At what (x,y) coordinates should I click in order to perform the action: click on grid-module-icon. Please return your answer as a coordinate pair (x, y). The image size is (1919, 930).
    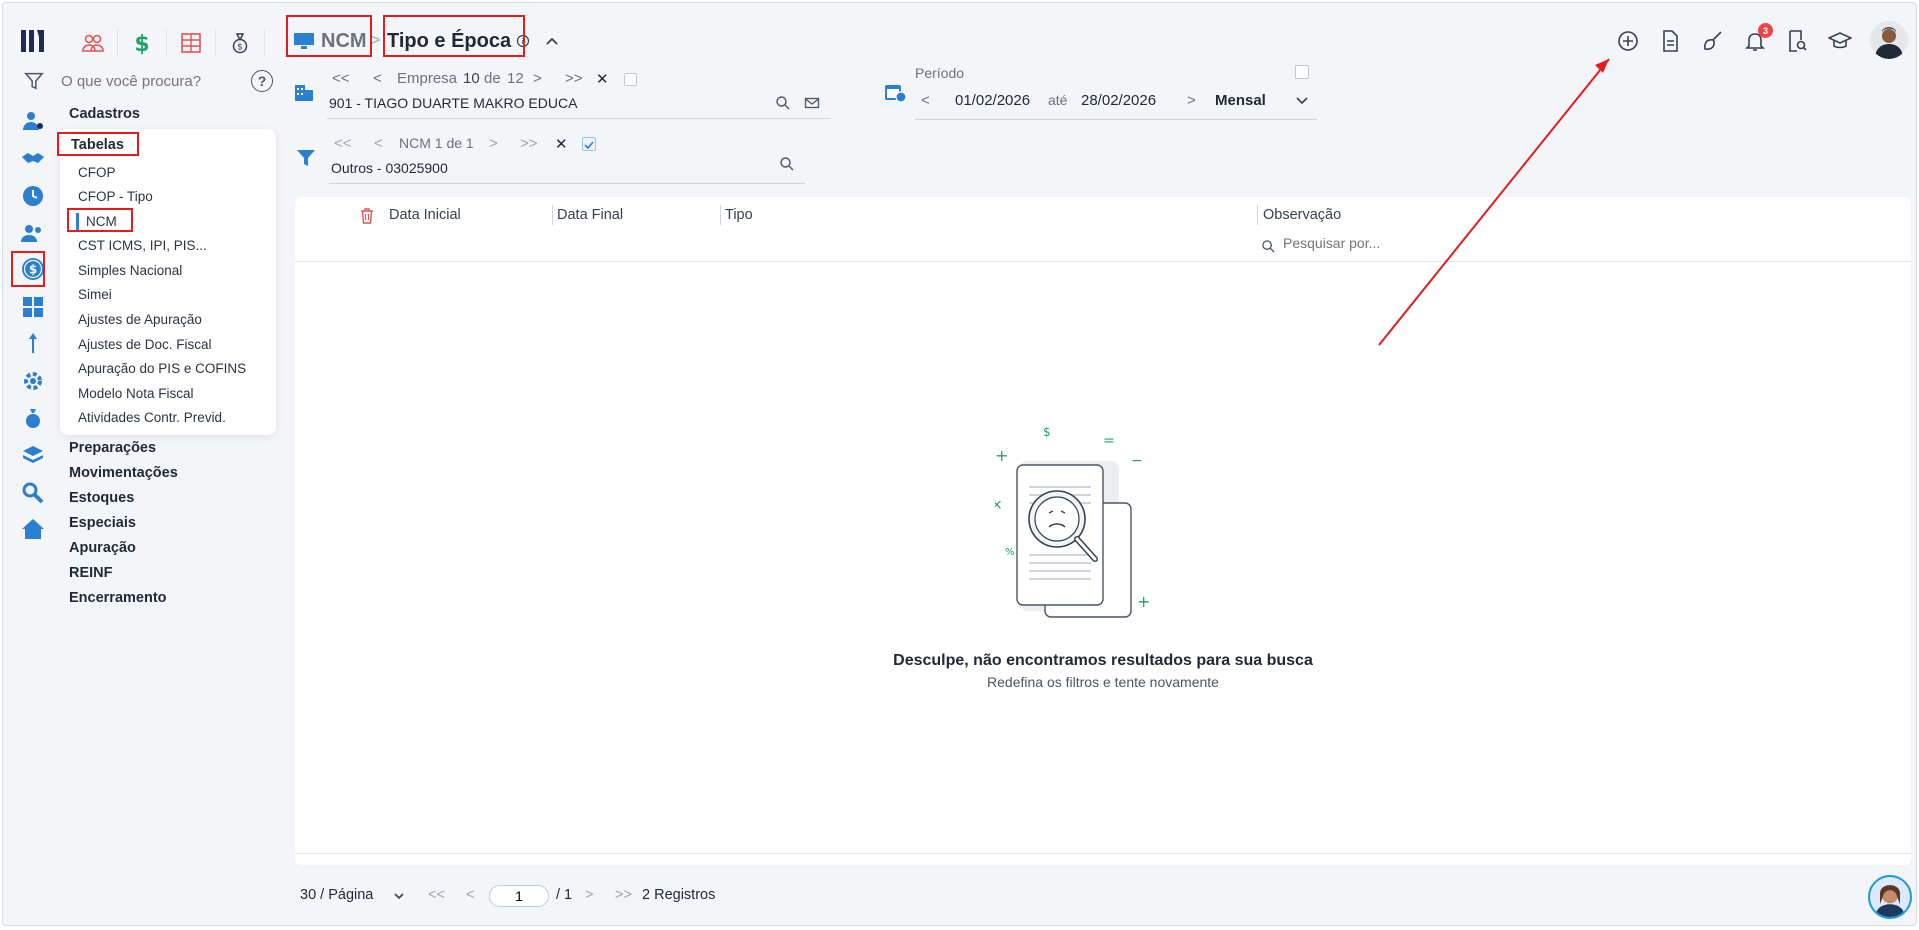
    Looking at the image, I should click on (191, 43).